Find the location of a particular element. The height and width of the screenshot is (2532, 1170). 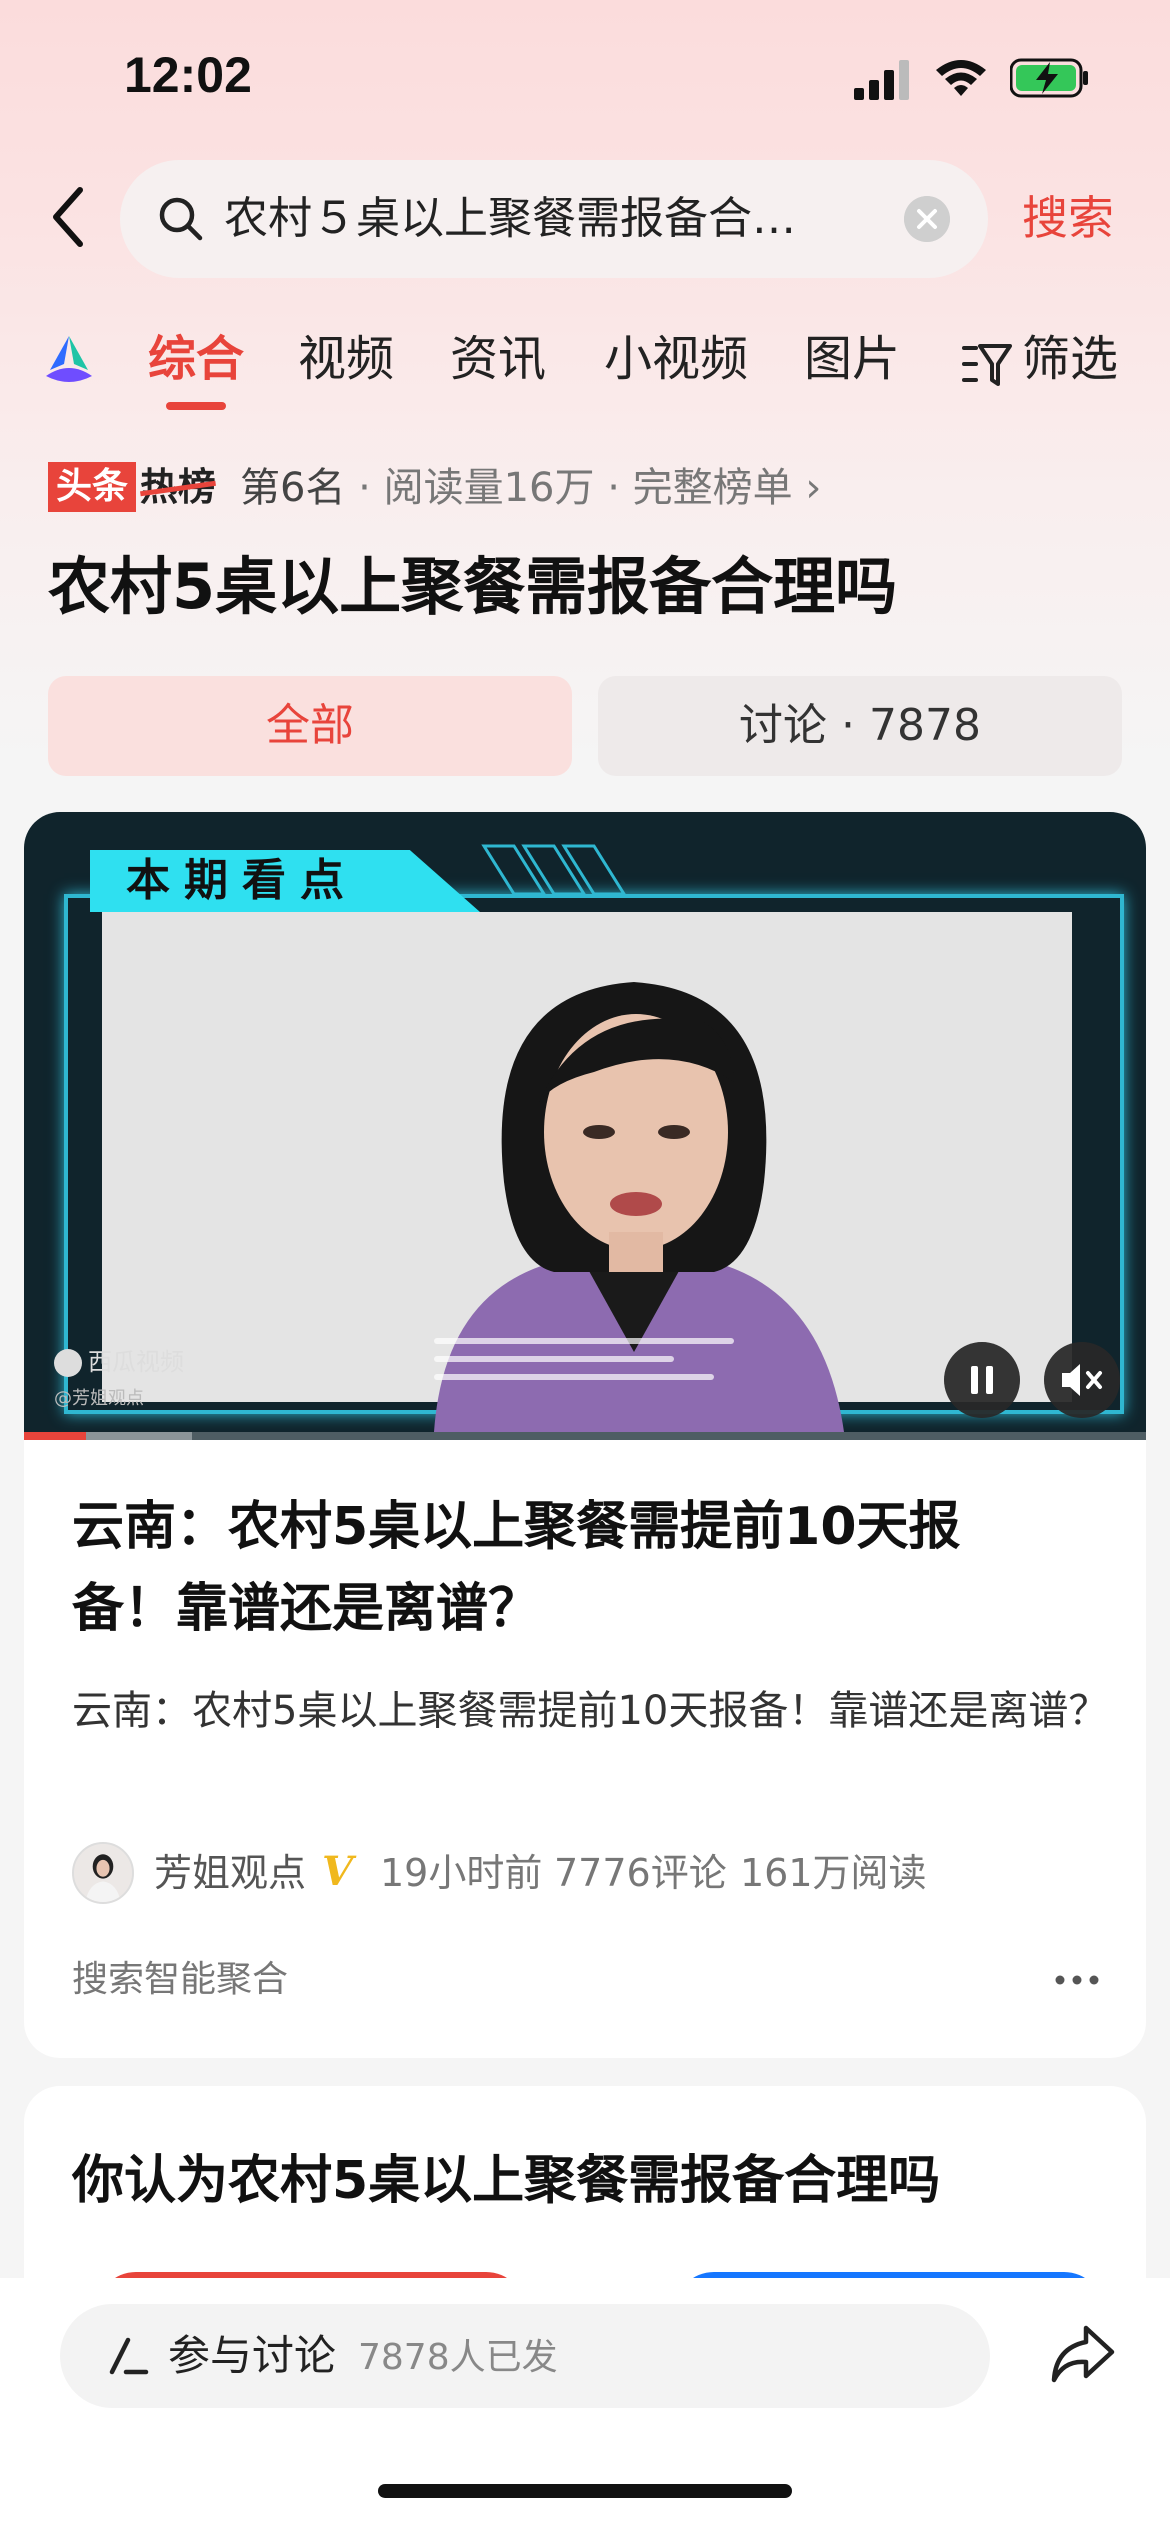

video-progress-bar is located at coordinates (585, 1436).